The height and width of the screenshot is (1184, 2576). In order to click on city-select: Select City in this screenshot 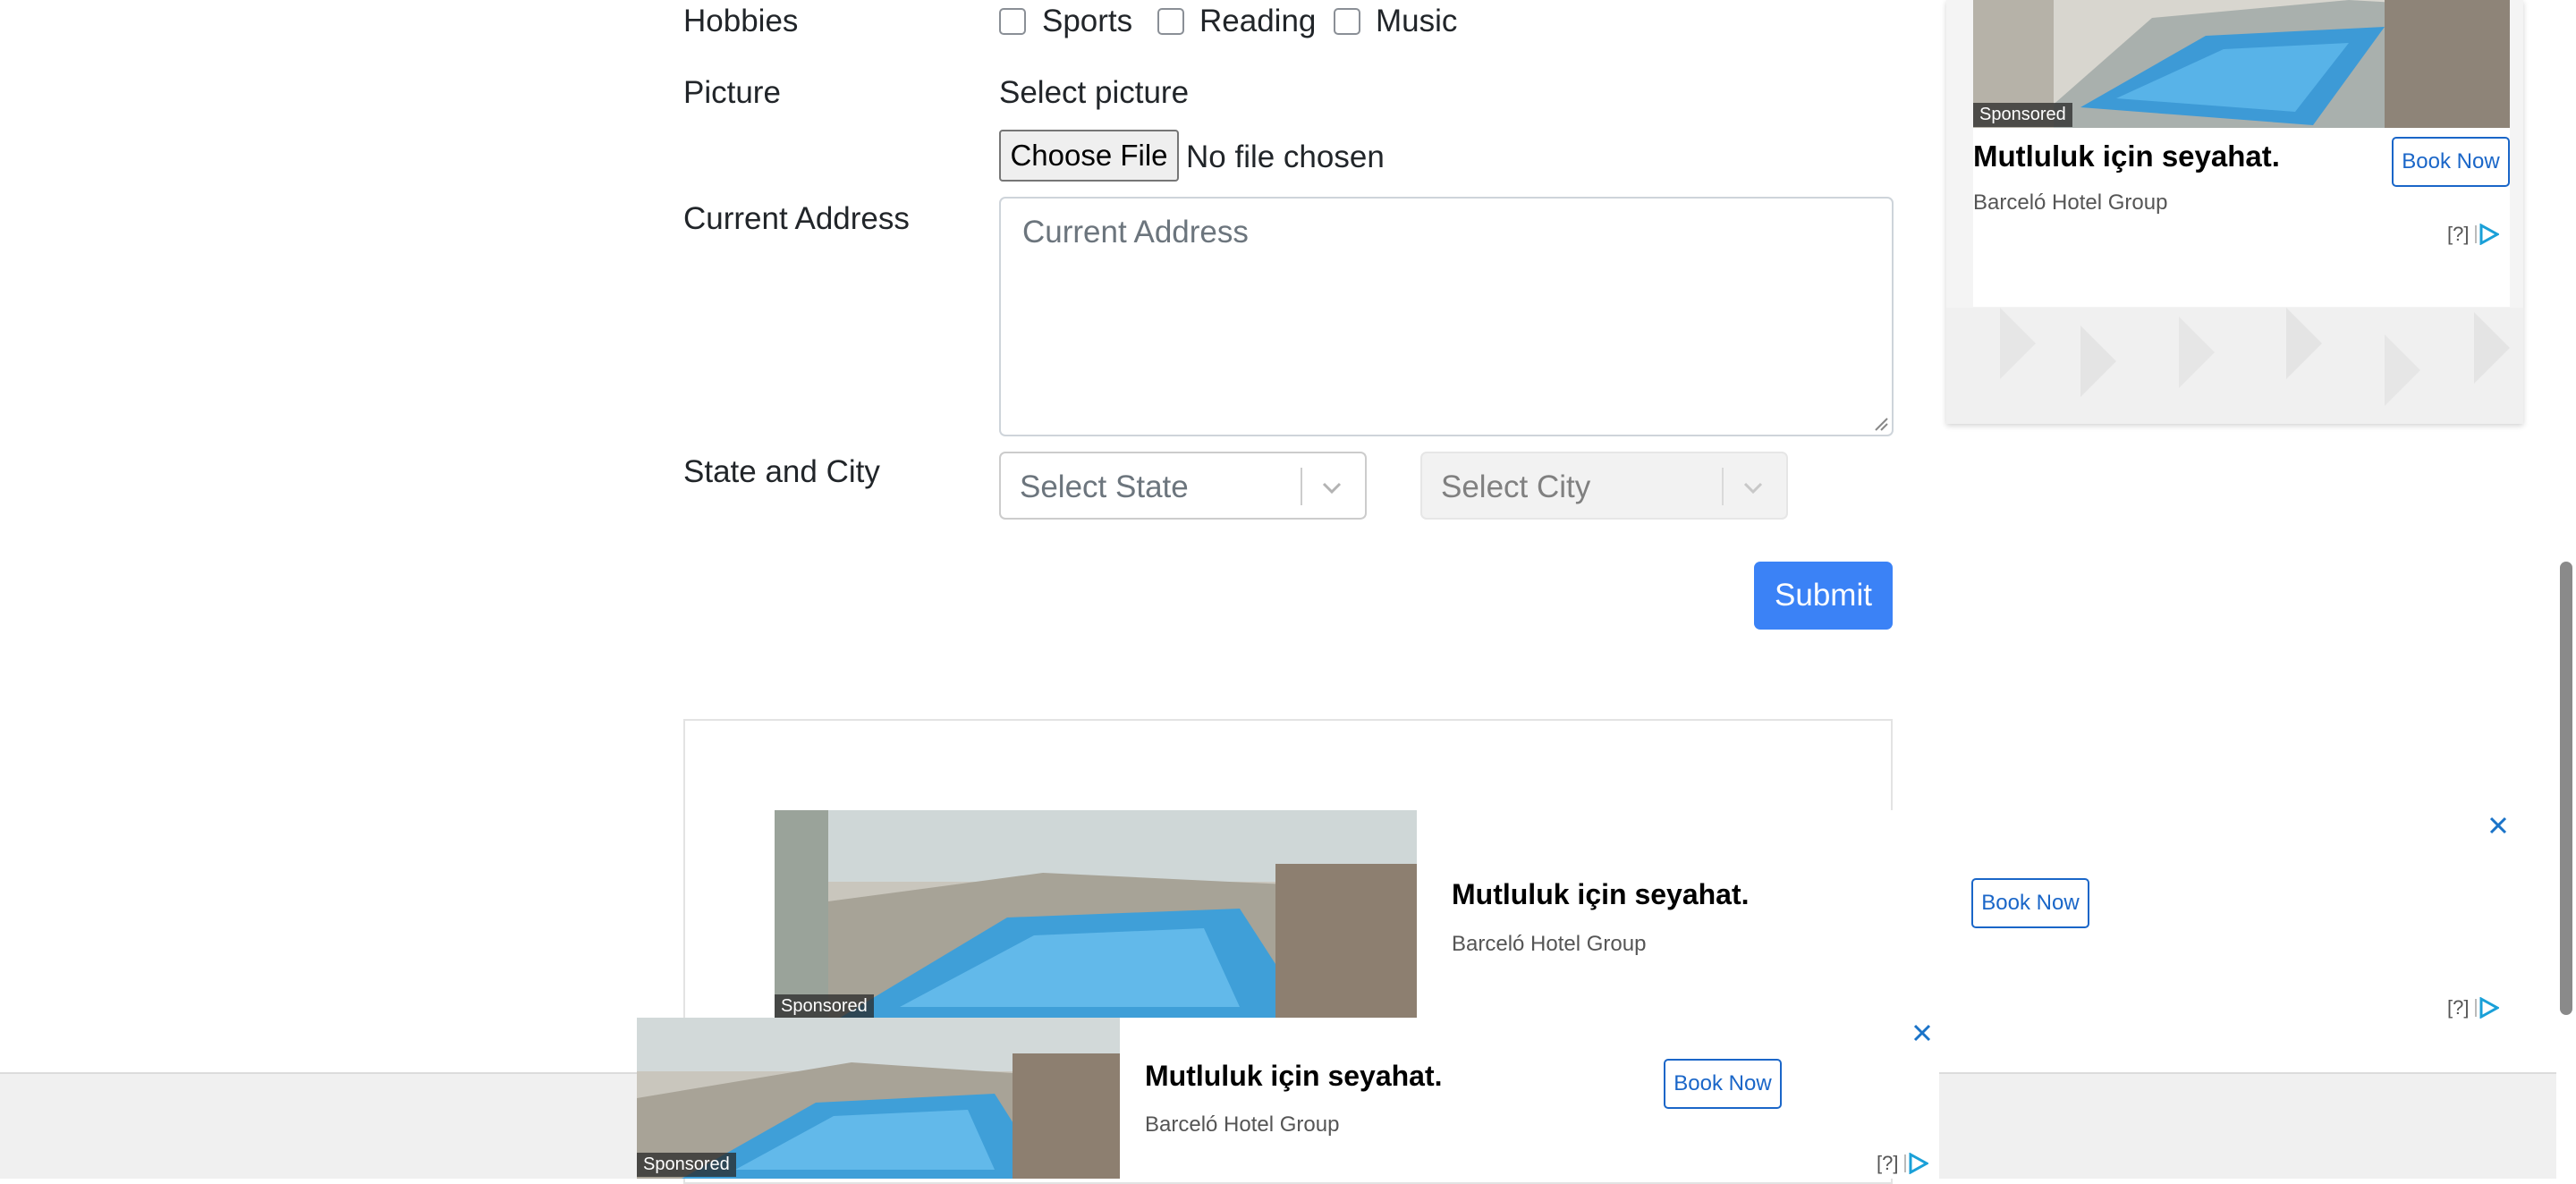, I will do `click(1604, 486)`.